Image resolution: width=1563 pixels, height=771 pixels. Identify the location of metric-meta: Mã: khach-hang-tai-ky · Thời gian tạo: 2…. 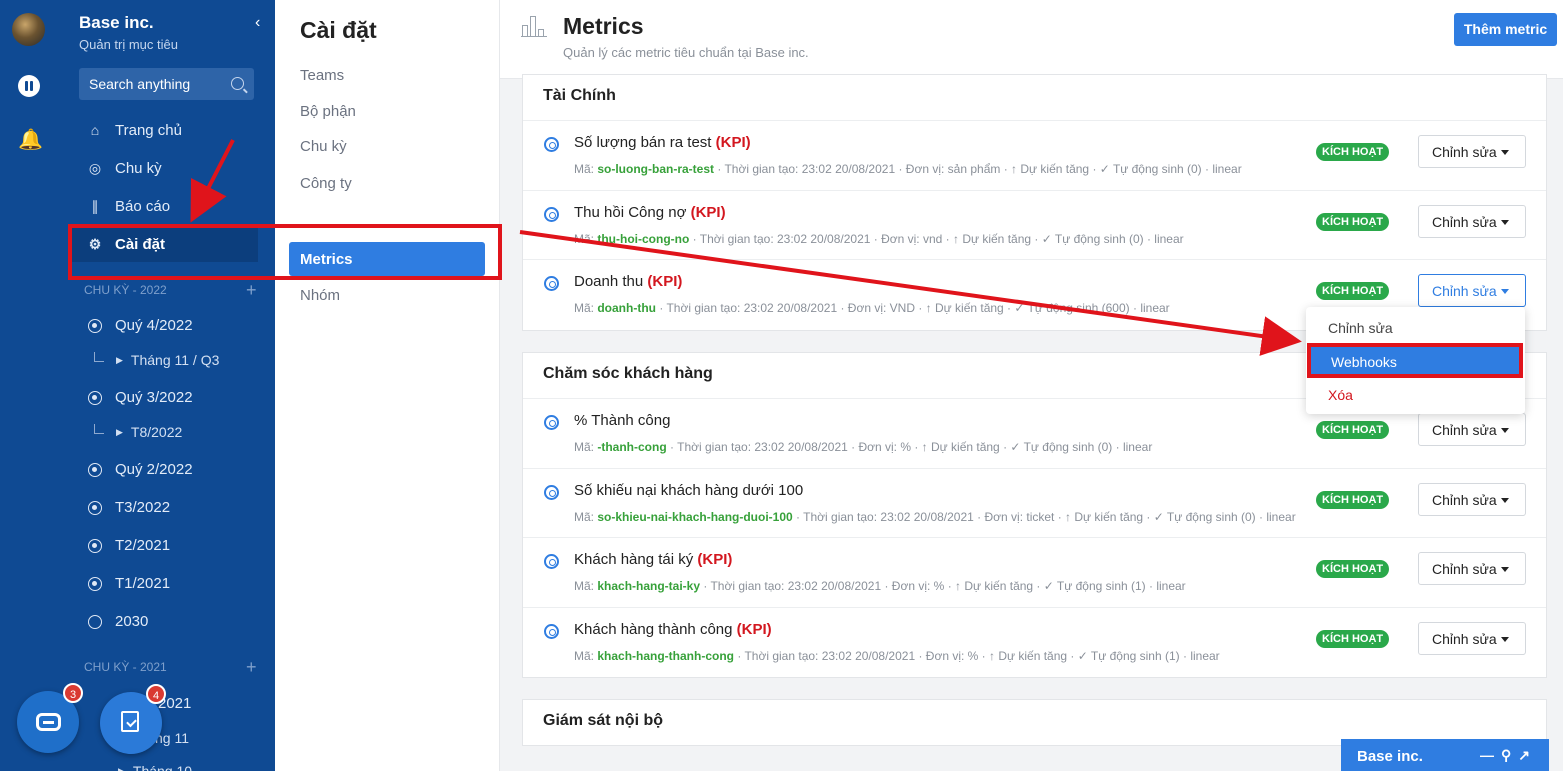
(880, 586).